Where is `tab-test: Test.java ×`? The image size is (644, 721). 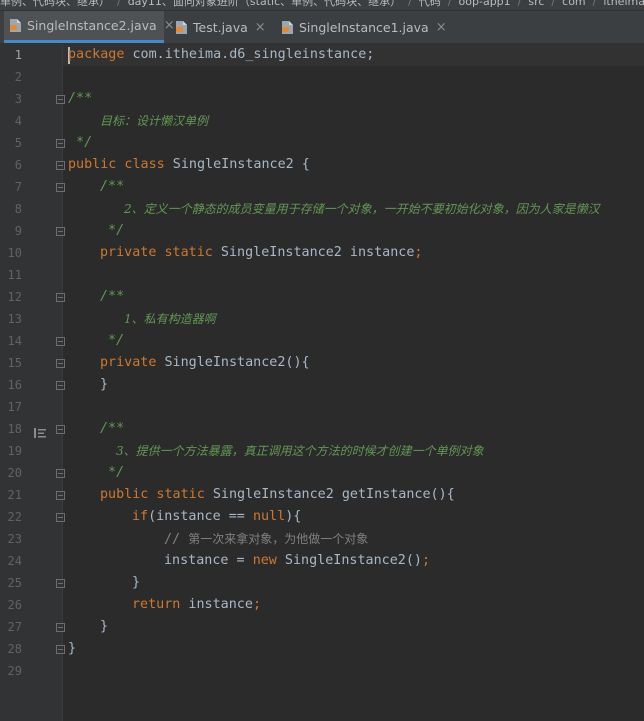
tab-test: Test.java × is located at coordinates (222, 27).